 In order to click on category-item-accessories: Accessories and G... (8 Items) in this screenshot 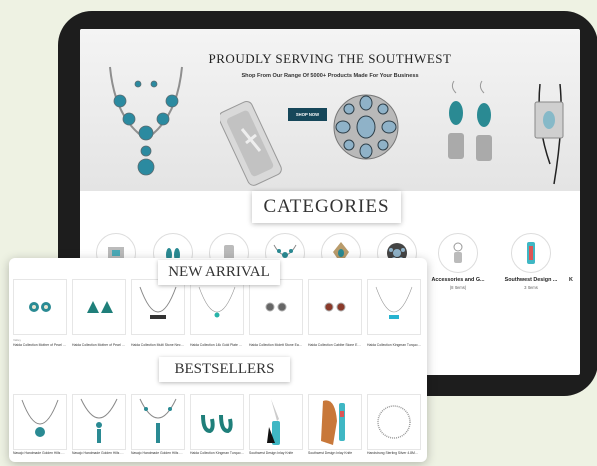, I will do `click(458, 261)`.